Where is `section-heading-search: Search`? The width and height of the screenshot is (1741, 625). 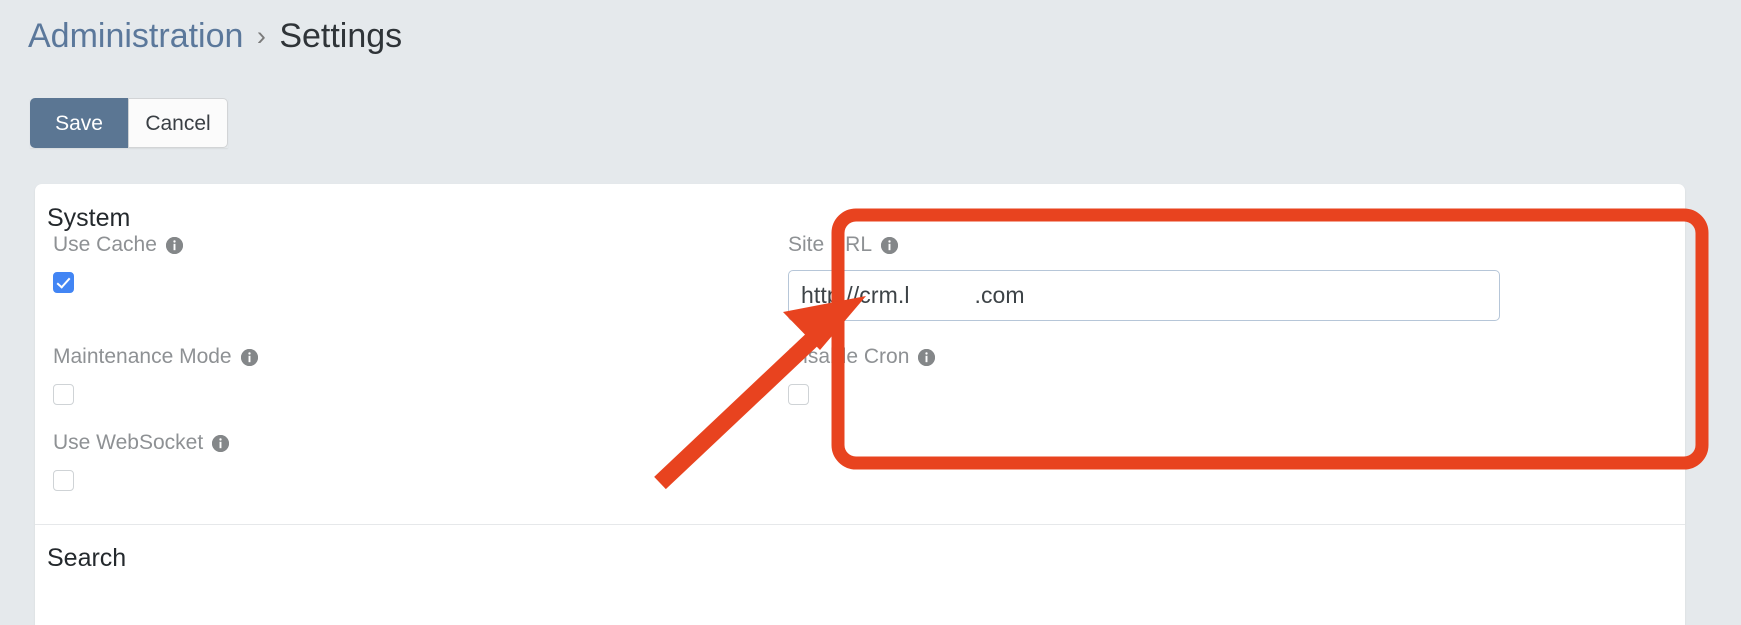
section-heading-search: Search is located at coordinates (87, 558).